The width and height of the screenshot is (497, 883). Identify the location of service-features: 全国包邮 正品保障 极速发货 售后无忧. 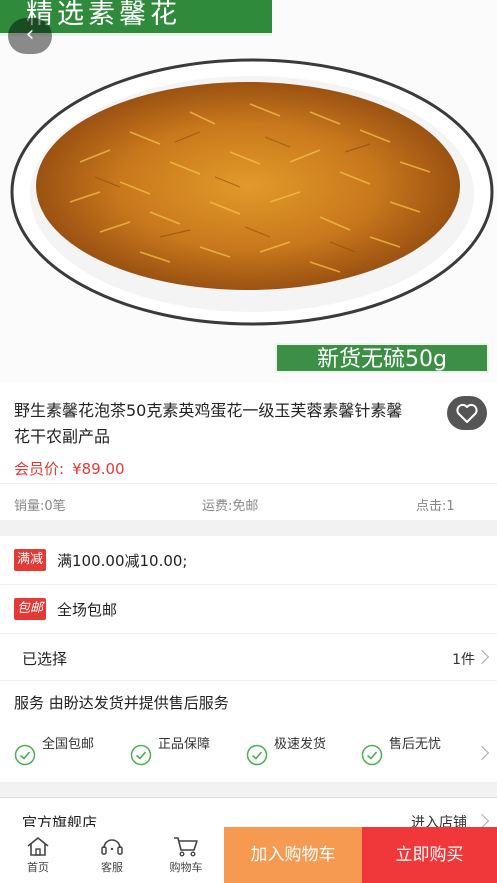
(248, 752).